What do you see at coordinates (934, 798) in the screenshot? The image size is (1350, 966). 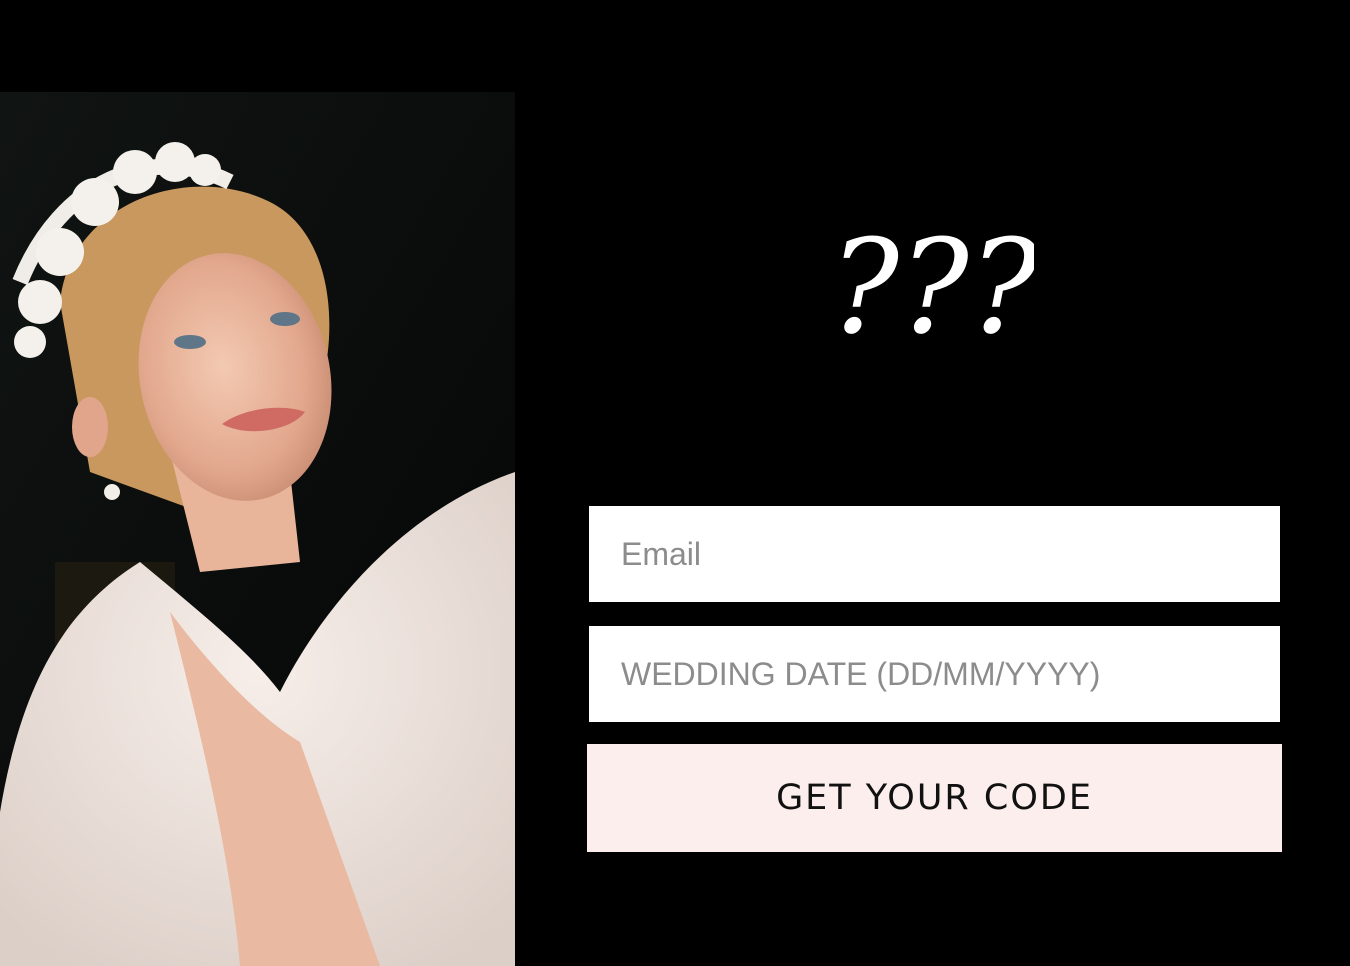 I see `get-your-code-button: GET YOUR CODE` at bounding box center [934, 798].